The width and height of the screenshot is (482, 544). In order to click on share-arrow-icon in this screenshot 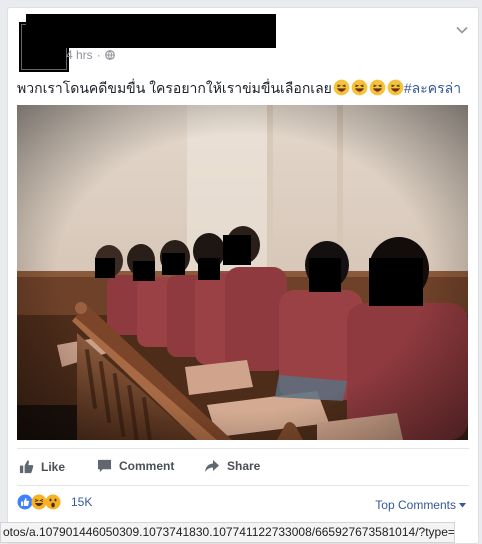, I will do `click(212, 466)`.